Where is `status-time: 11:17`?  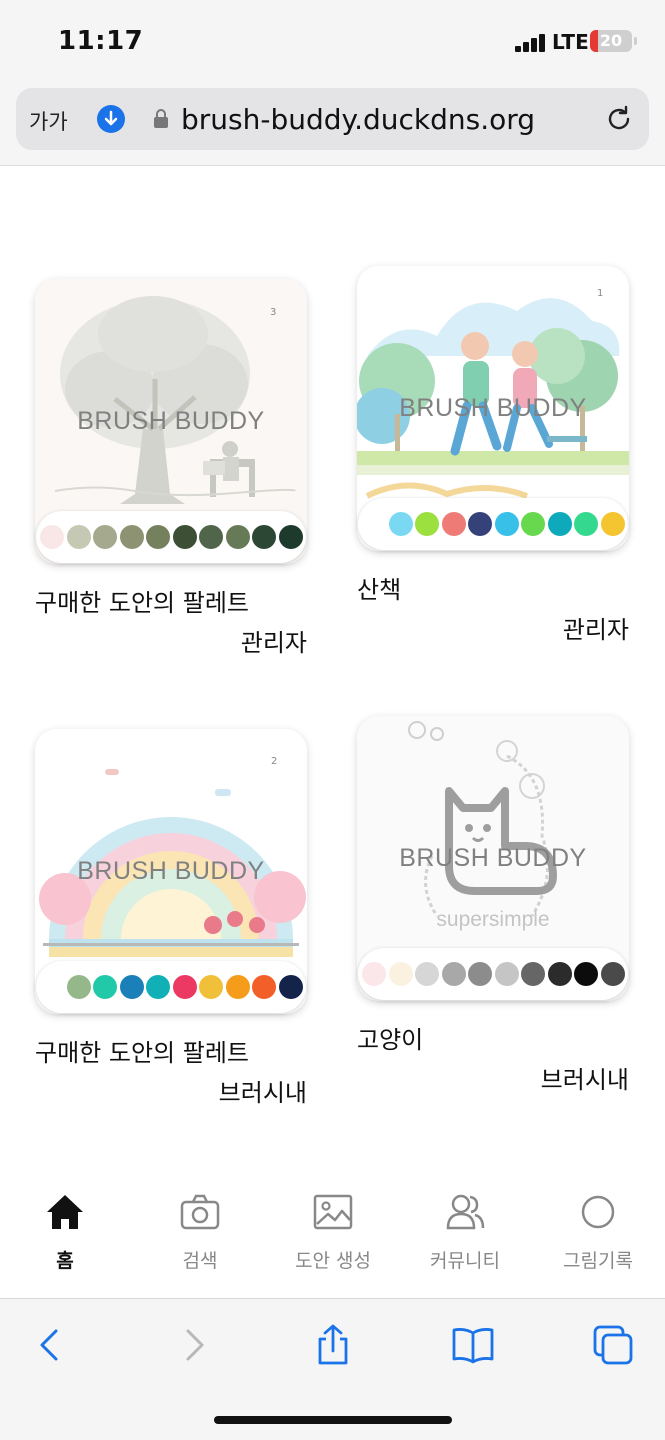
status-time: 11:17 is located at coordinates (101, 41).